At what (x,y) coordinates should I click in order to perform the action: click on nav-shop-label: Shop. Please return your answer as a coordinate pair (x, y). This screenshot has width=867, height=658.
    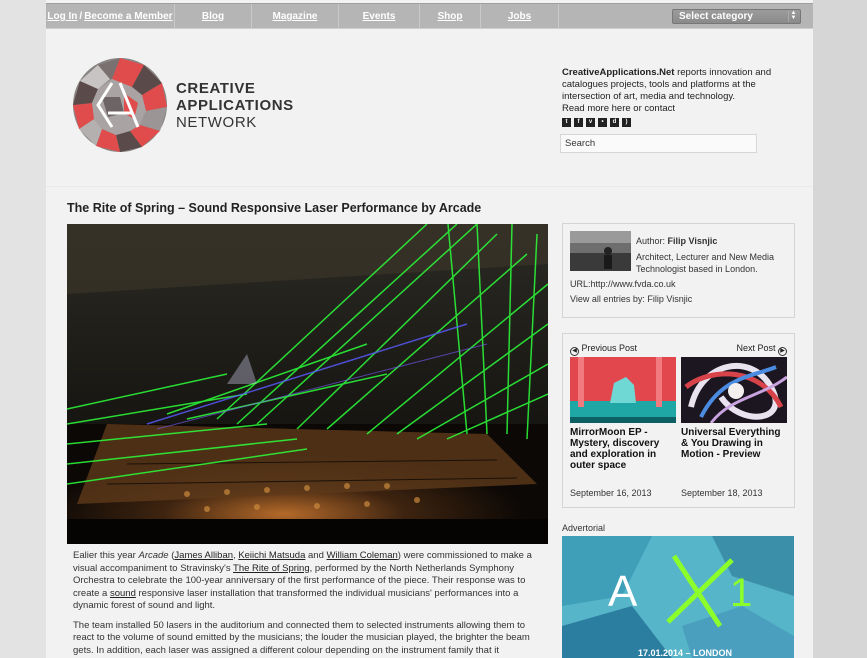
    Looking at the image, I should click on (450, 16).